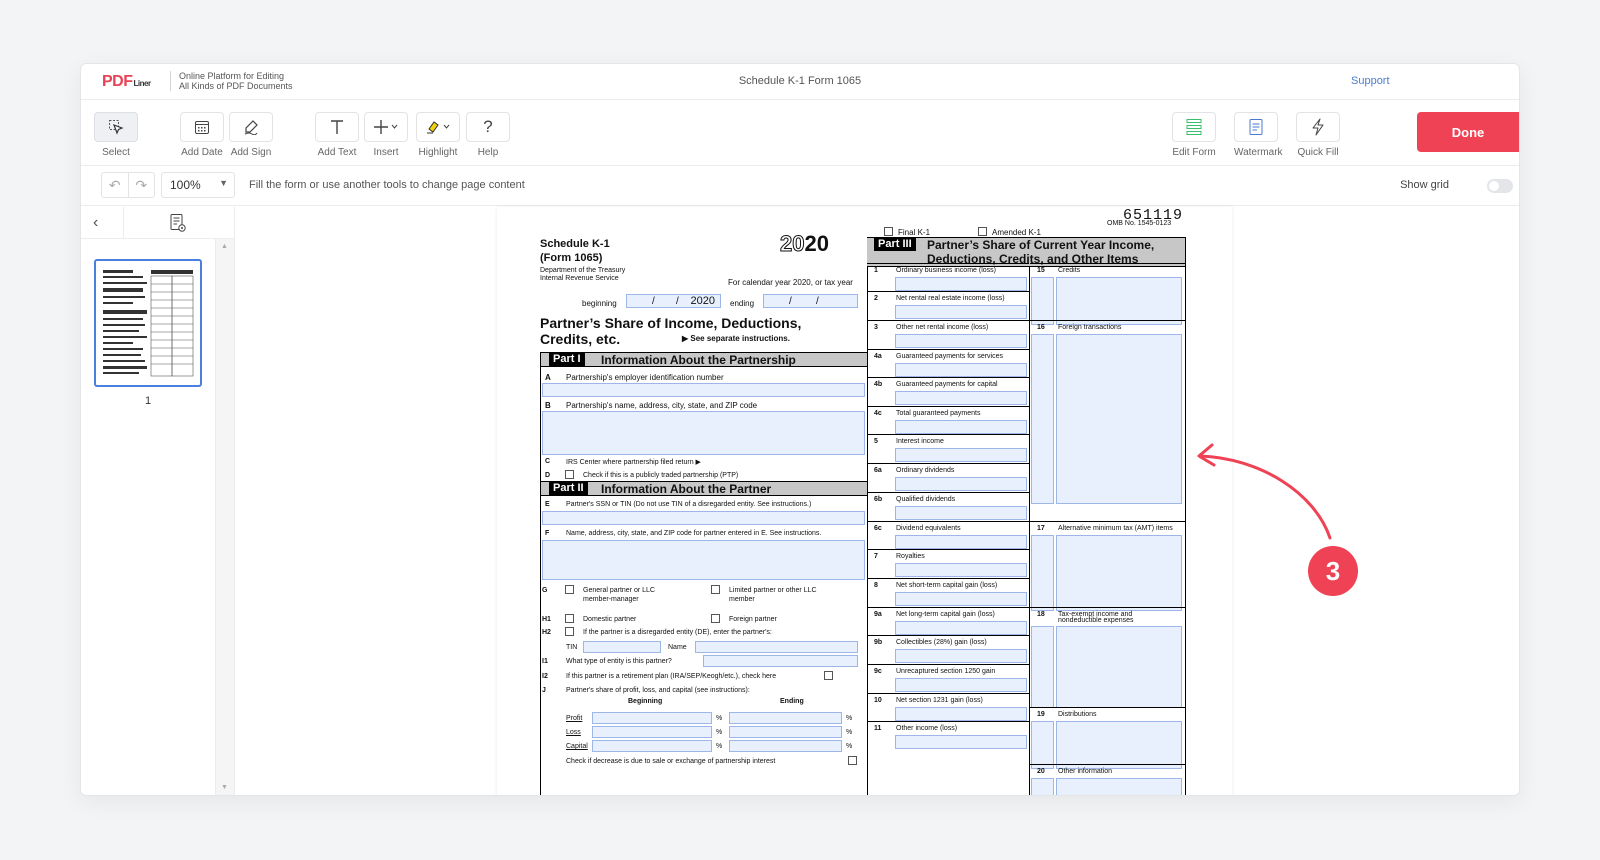 The width and height of the screenshot is (1600, 860). Describe the element at coordinates (622, 647) in the screenshot. I see `de-tin-field` at that location.